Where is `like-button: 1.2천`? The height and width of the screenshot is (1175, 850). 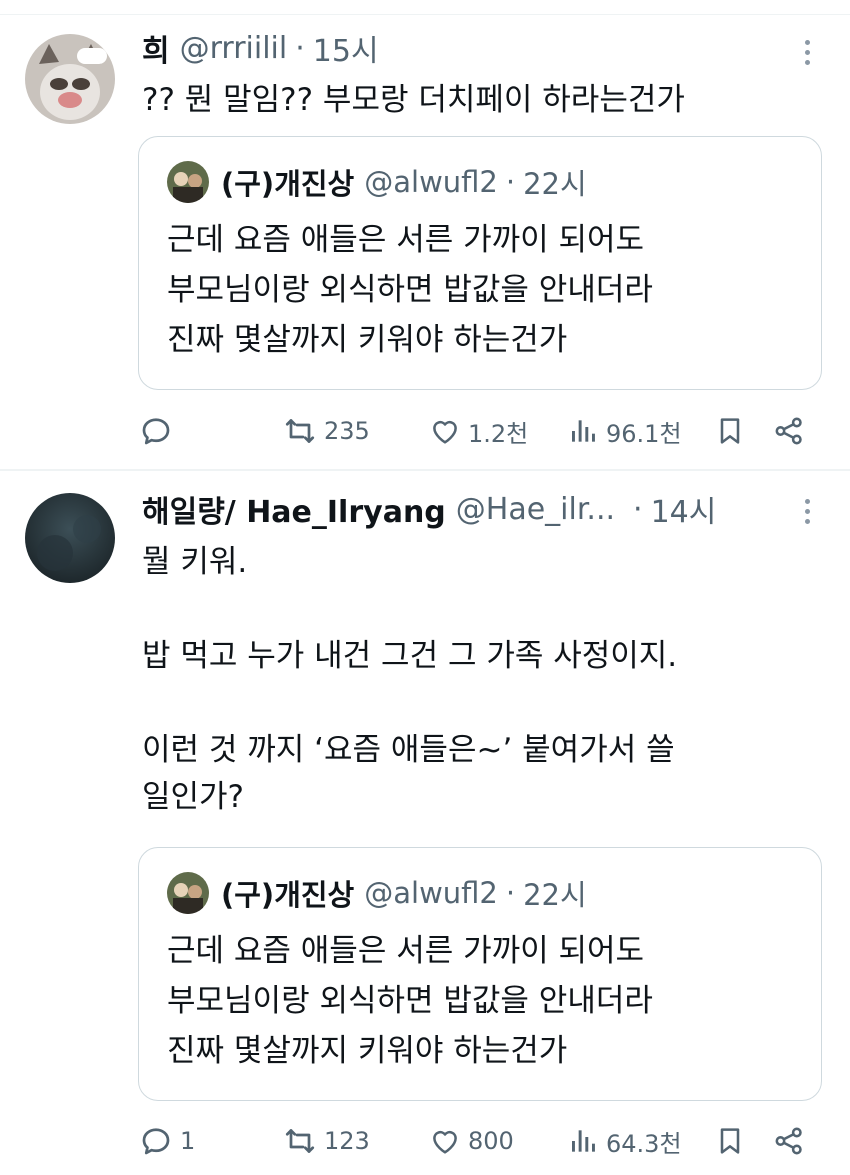 like-button: 1.2천 is located at coordinates (478, 431).